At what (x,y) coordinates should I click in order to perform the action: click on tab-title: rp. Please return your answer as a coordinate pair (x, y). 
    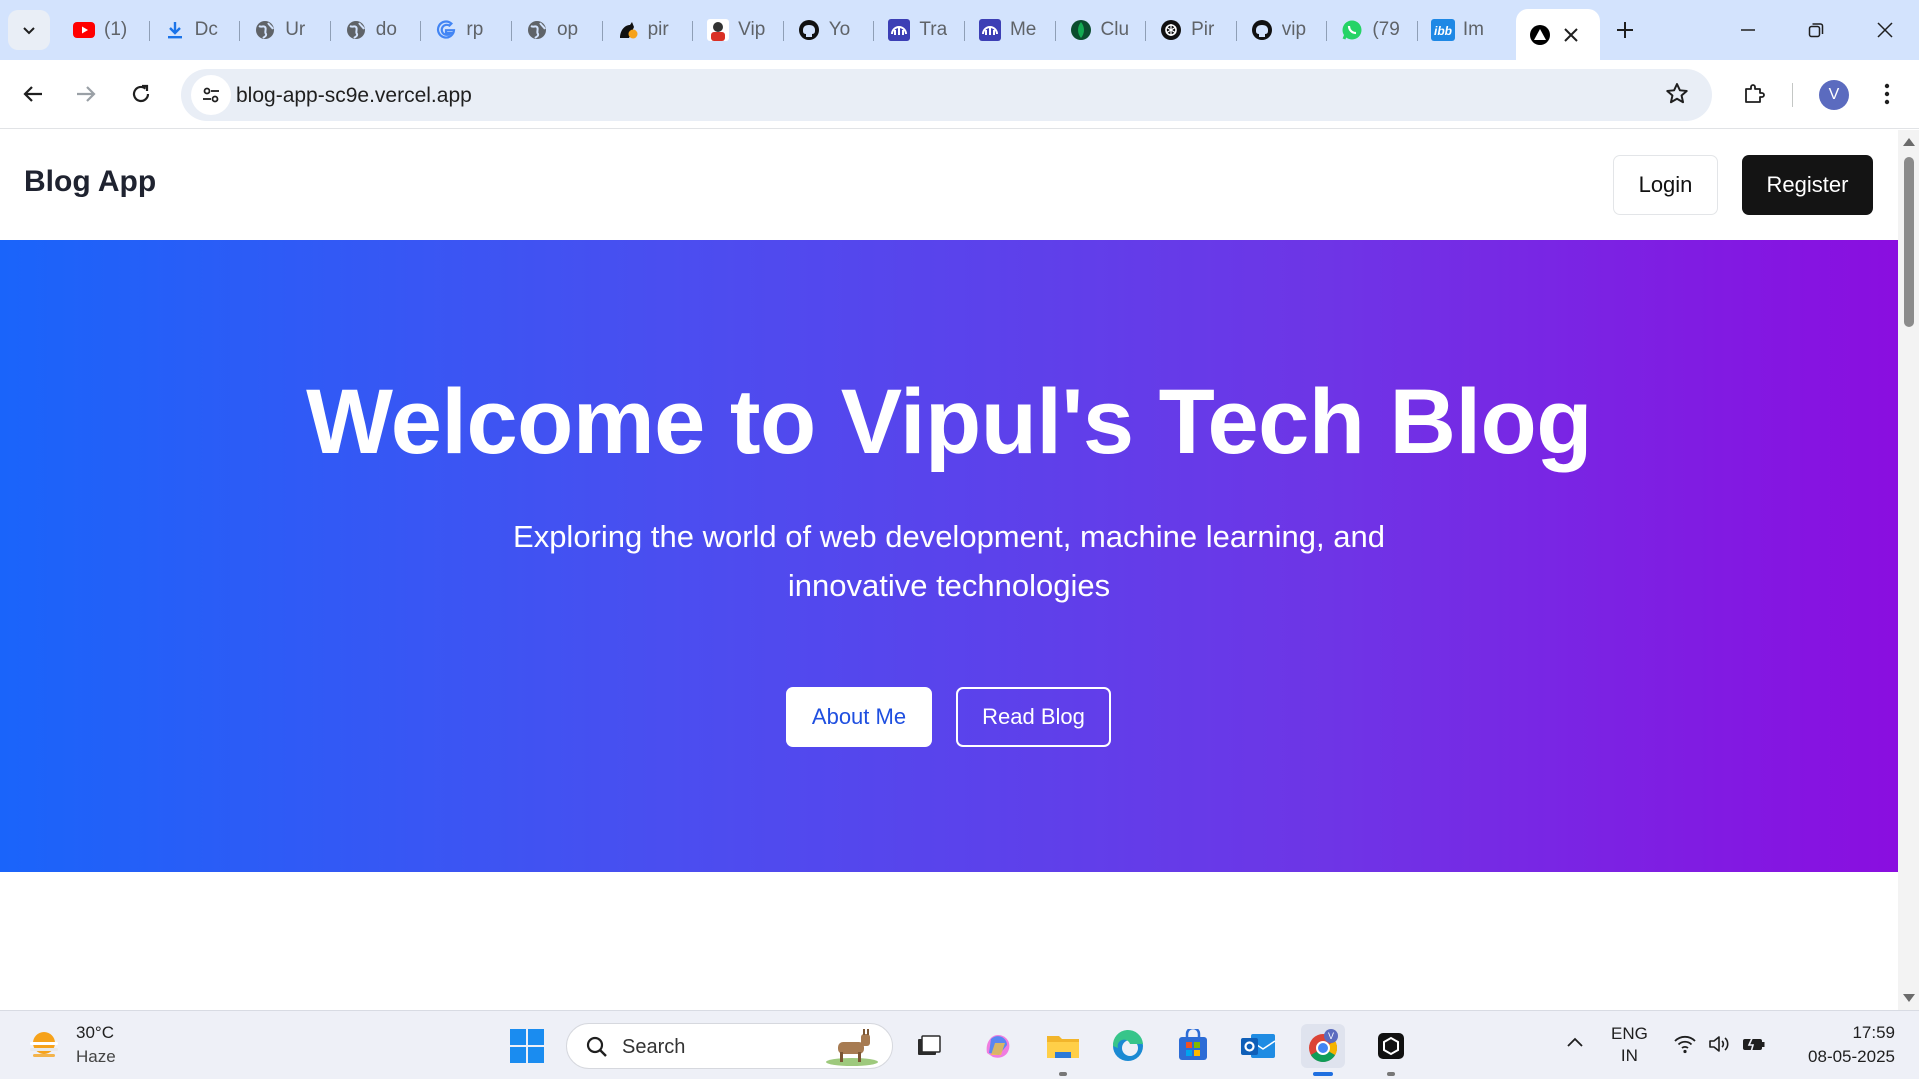
    Looking at the image, I should click on (475, 29).